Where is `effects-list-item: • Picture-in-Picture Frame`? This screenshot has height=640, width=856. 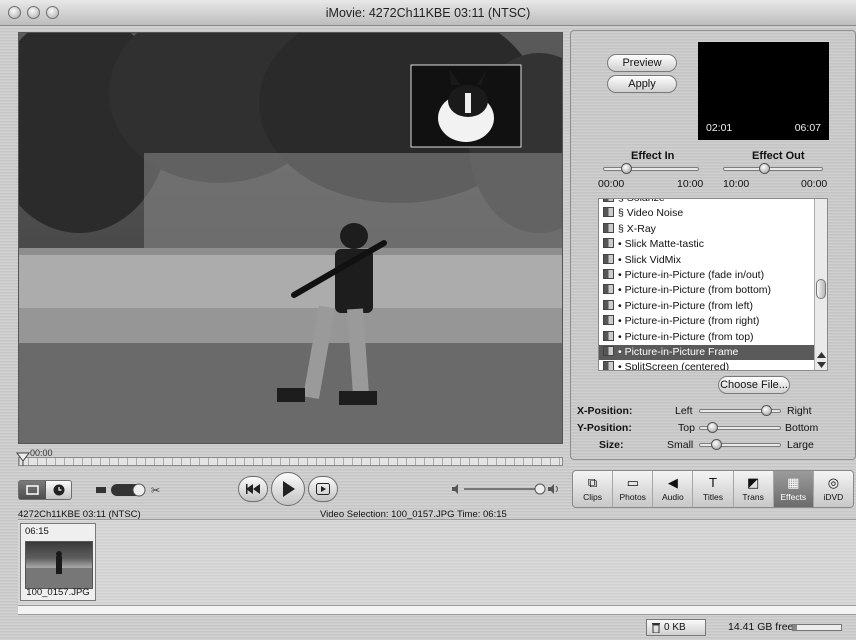
effects-list-item: • Picture-in-Picture Frame is located at coordinates (713, 352).